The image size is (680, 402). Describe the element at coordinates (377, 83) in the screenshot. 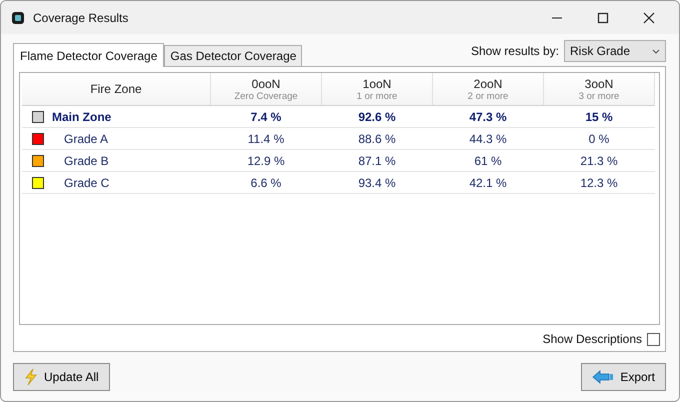

I see `column-title: 1ooN` at that location.